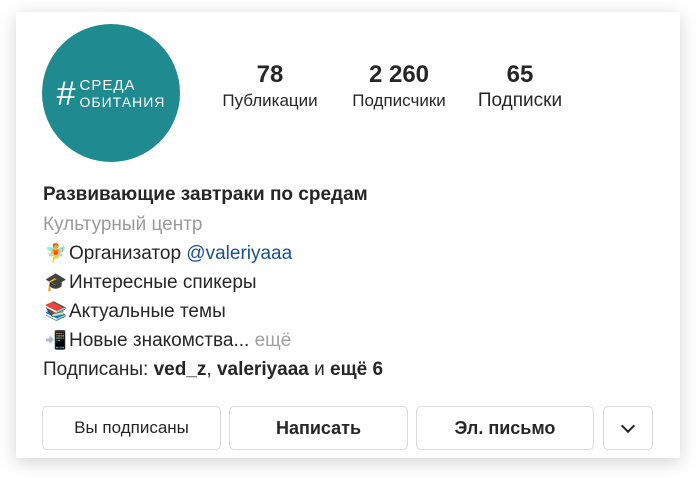 This screenshot has height=478, width=698. What do you see at coordinates (356, 369) in the screenshot?
I see `followed-by-more: ещё 6` at bounding box center [356, 369].